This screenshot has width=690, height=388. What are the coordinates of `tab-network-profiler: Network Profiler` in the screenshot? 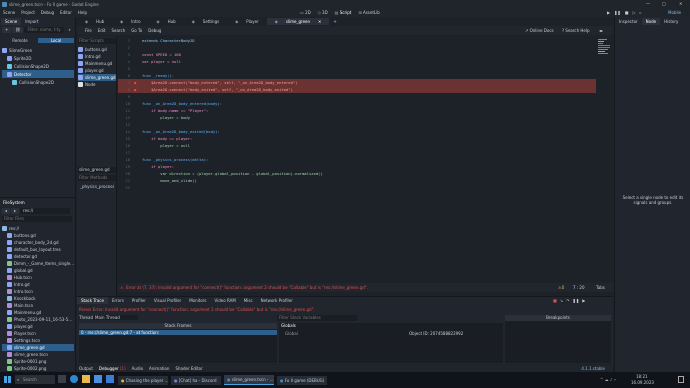 It's located at (277, 300).